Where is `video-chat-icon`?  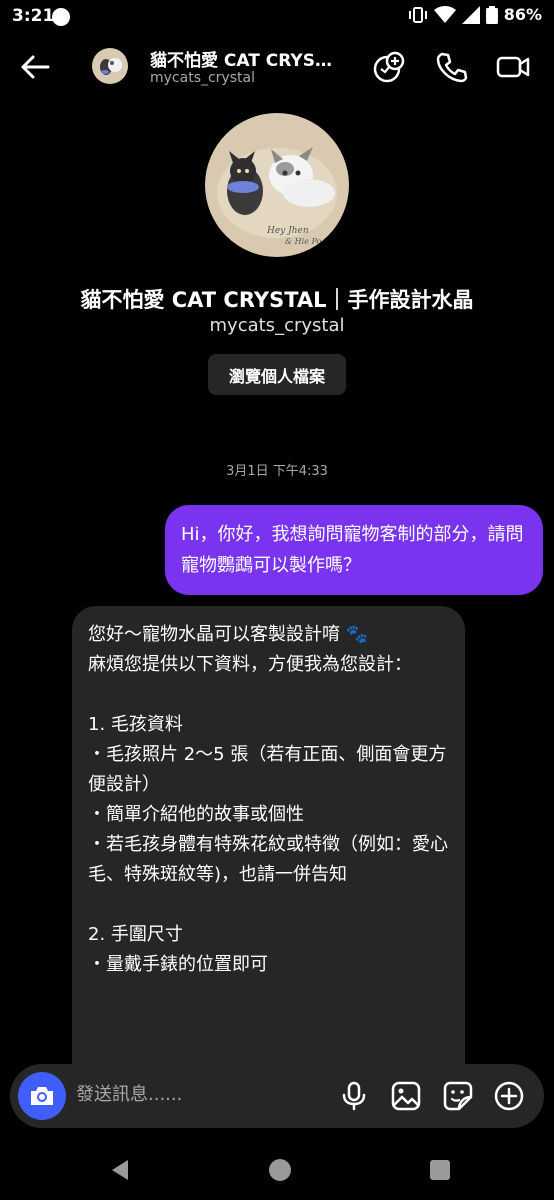 video-chat-icon is located at coordinates (389, 67).